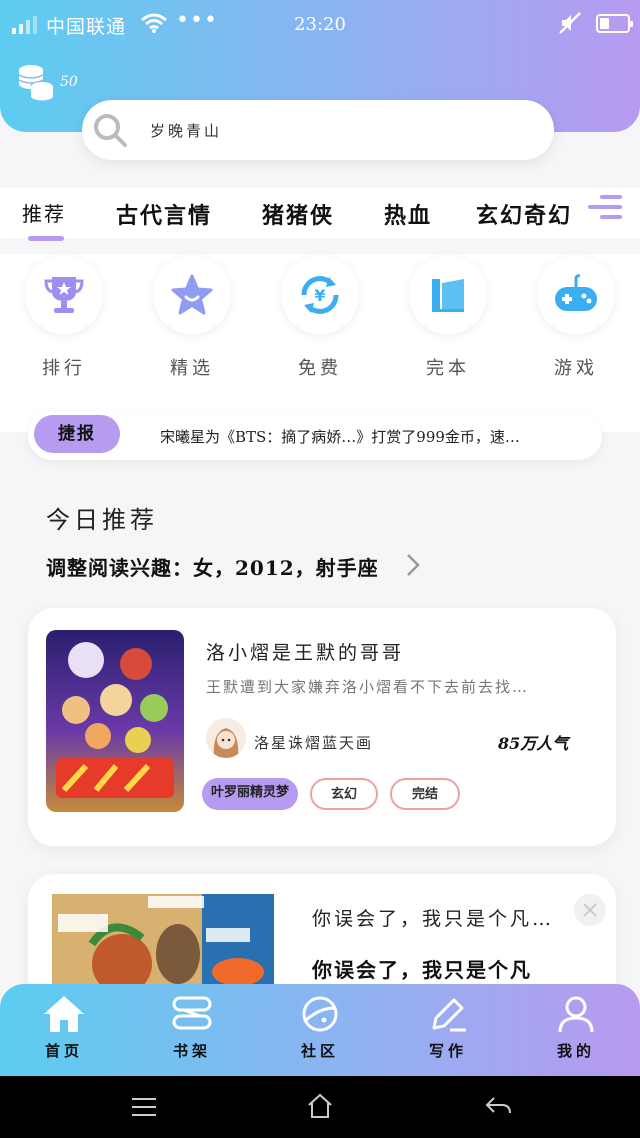 This screenshot has width=640, height=1138. I want to click on gamepad-icon, so click(576, 292).